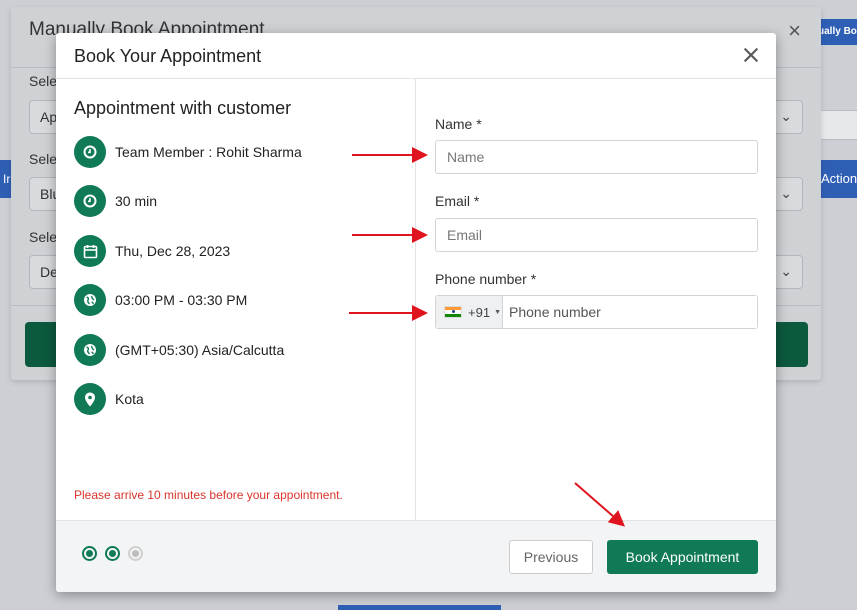 Image resolution: width=857 pixels, height=610 pixels. I want to click on step-dot-pending, so click(135, 553).